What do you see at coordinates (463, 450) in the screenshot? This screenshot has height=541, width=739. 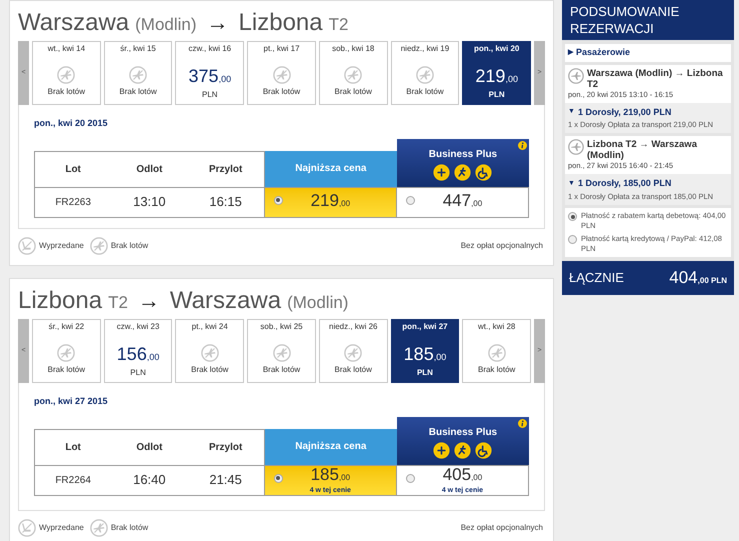 I see `running-person-icon` at bounding box center [463, 450].